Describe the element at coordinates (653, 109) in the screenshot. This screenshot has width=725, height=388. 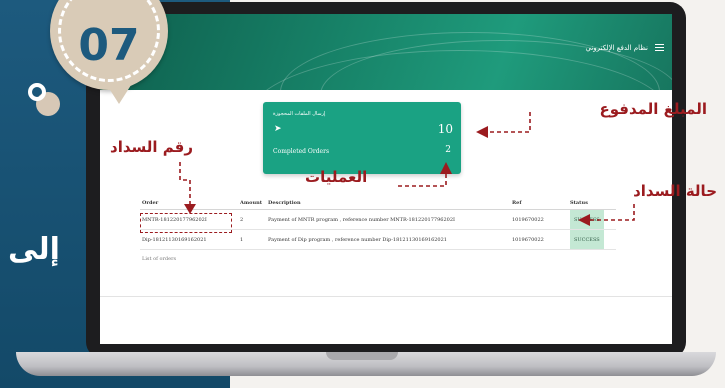
I see `paid-amount-annotation: المبلغ المدفوع` at that location.